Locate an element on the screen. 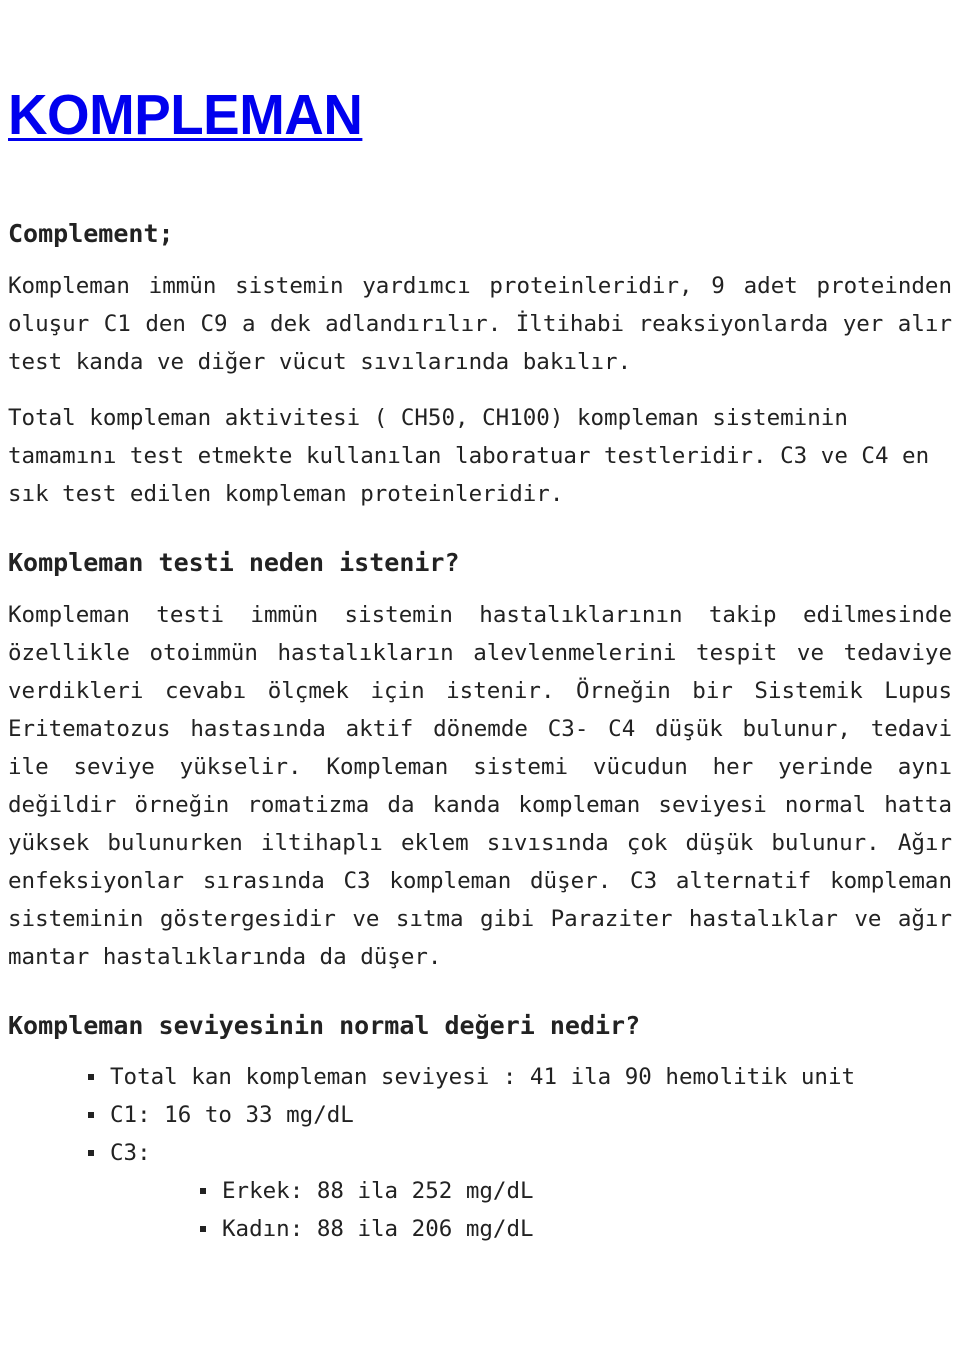  document-title-container: KOMPLEMAN is located at coordinates (480, 73).